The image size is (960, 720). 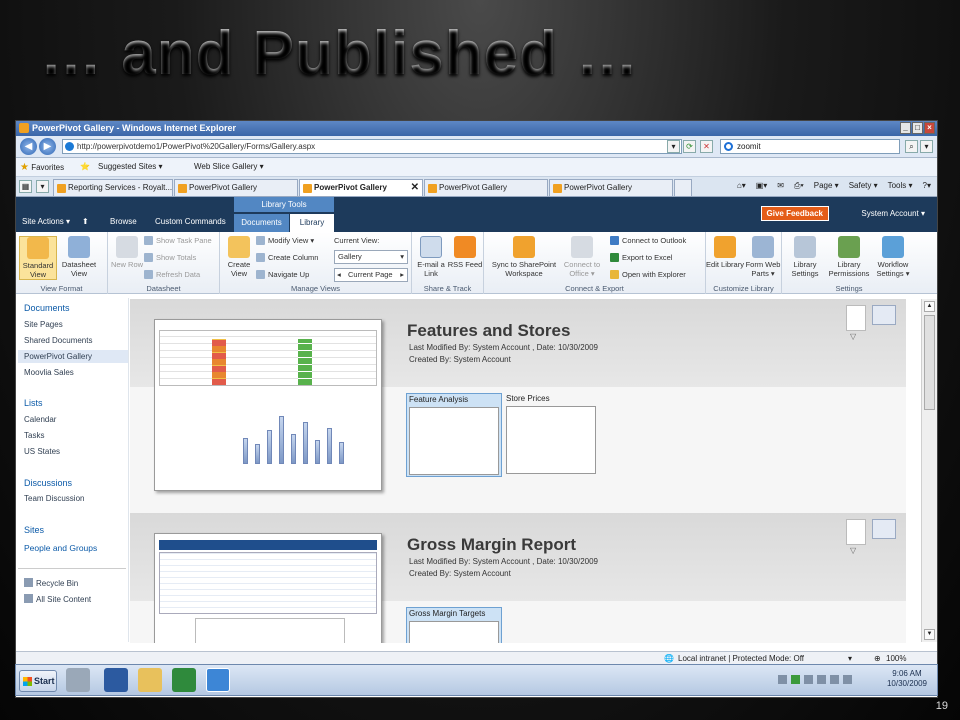 What do you see at coordinates (49, 372) in the screenshot?
I see `nav-item-moovlia-sales: Moovlia Sales` at bounding box center [49, 372].